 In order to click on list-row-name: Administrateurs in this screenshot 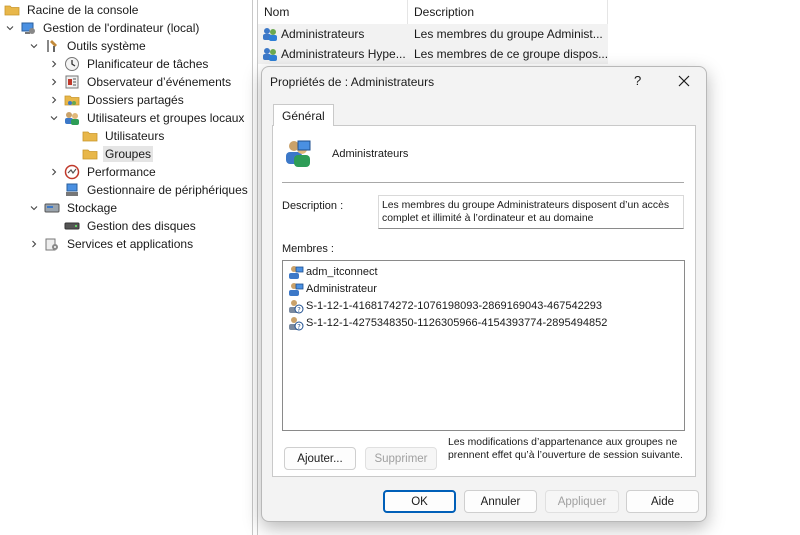, I will do `click(323, 34)`.